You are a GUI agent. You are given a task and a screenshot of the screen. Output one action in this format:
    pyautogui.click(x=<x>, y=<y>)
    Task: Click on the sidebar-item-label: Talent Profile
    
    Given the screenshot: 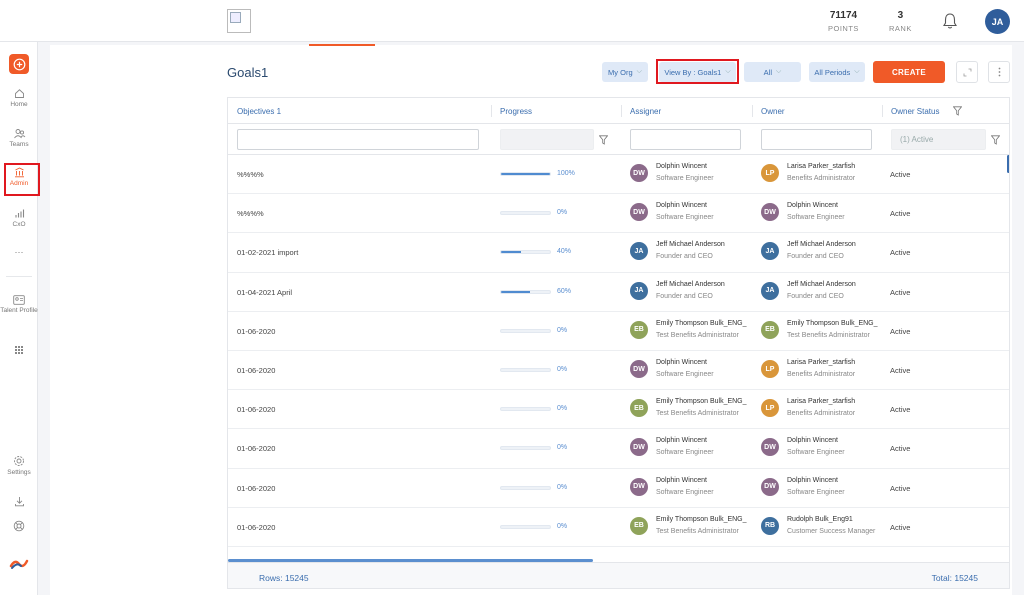 What is the action you would take?
    pyautogui.click(x=19, y=310)
    